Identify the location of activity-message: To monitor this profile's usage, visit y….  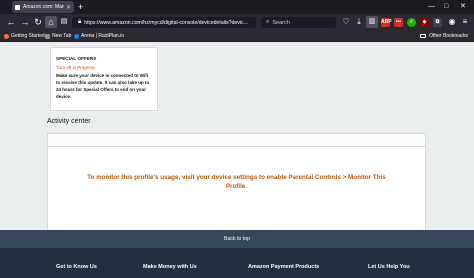
(236, 182).